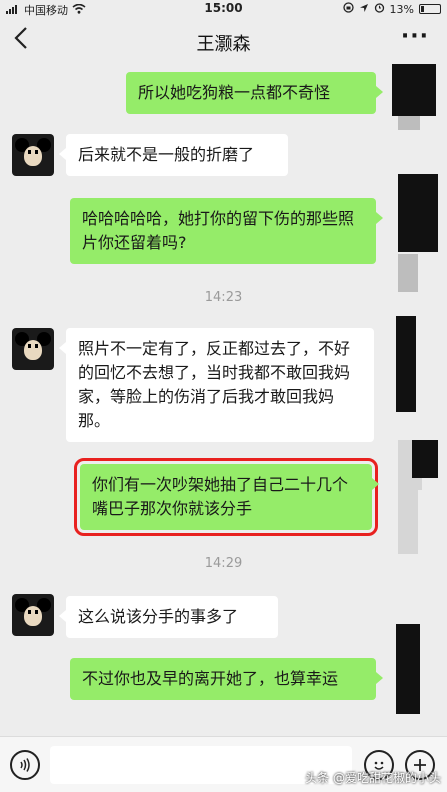 Image resolution: width=447 pixels, height=792 pixels. I want to click on chat-title: 王灏森, so click(223, 44).